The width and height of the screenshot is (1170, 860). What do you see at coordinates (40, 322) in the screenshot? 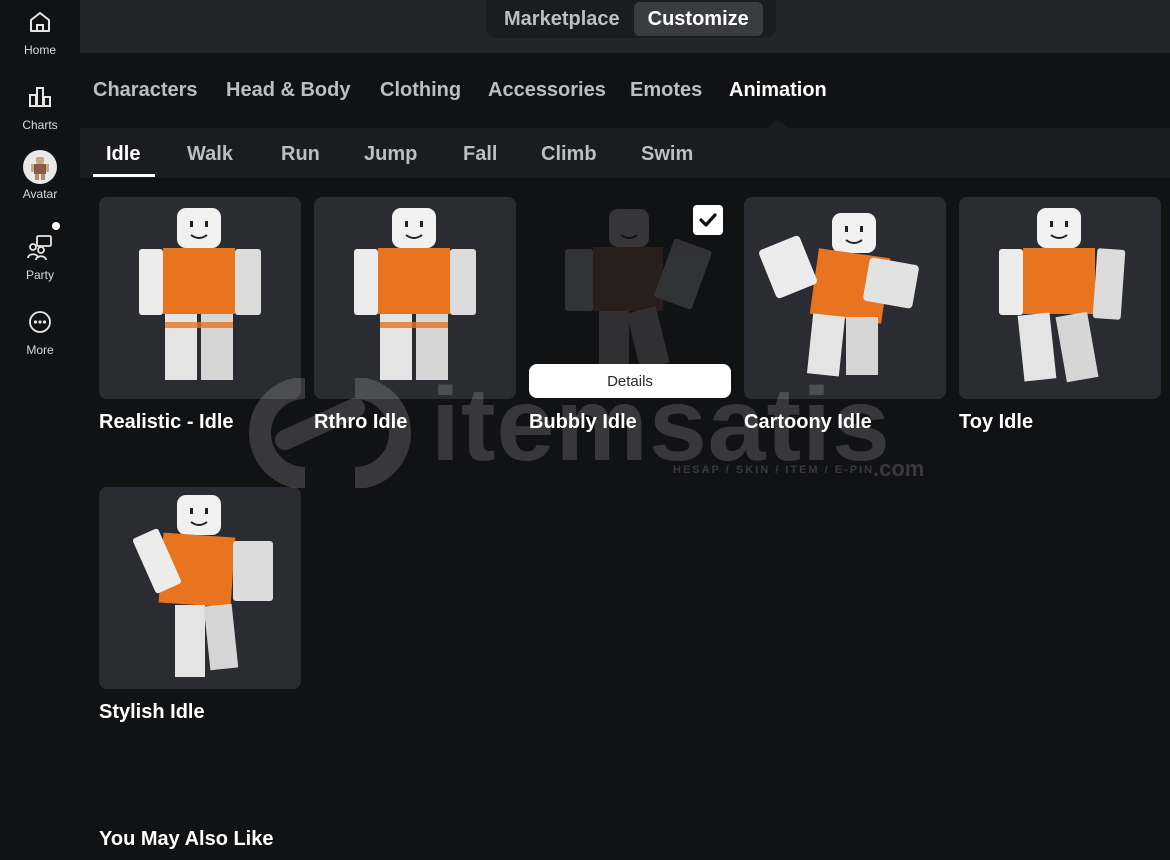
I see `more-icon` at bounding box center [40, 322].